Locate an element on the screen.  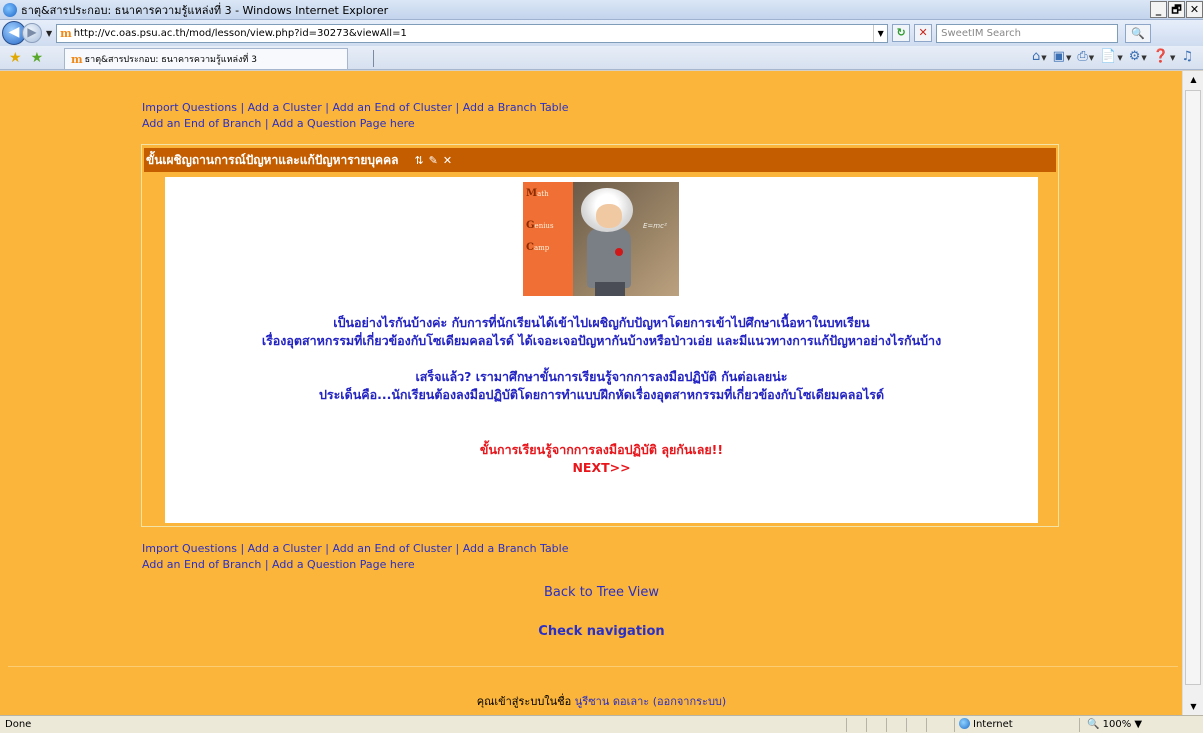
edit-icon: ✎ is located at coordinates (436, 160).